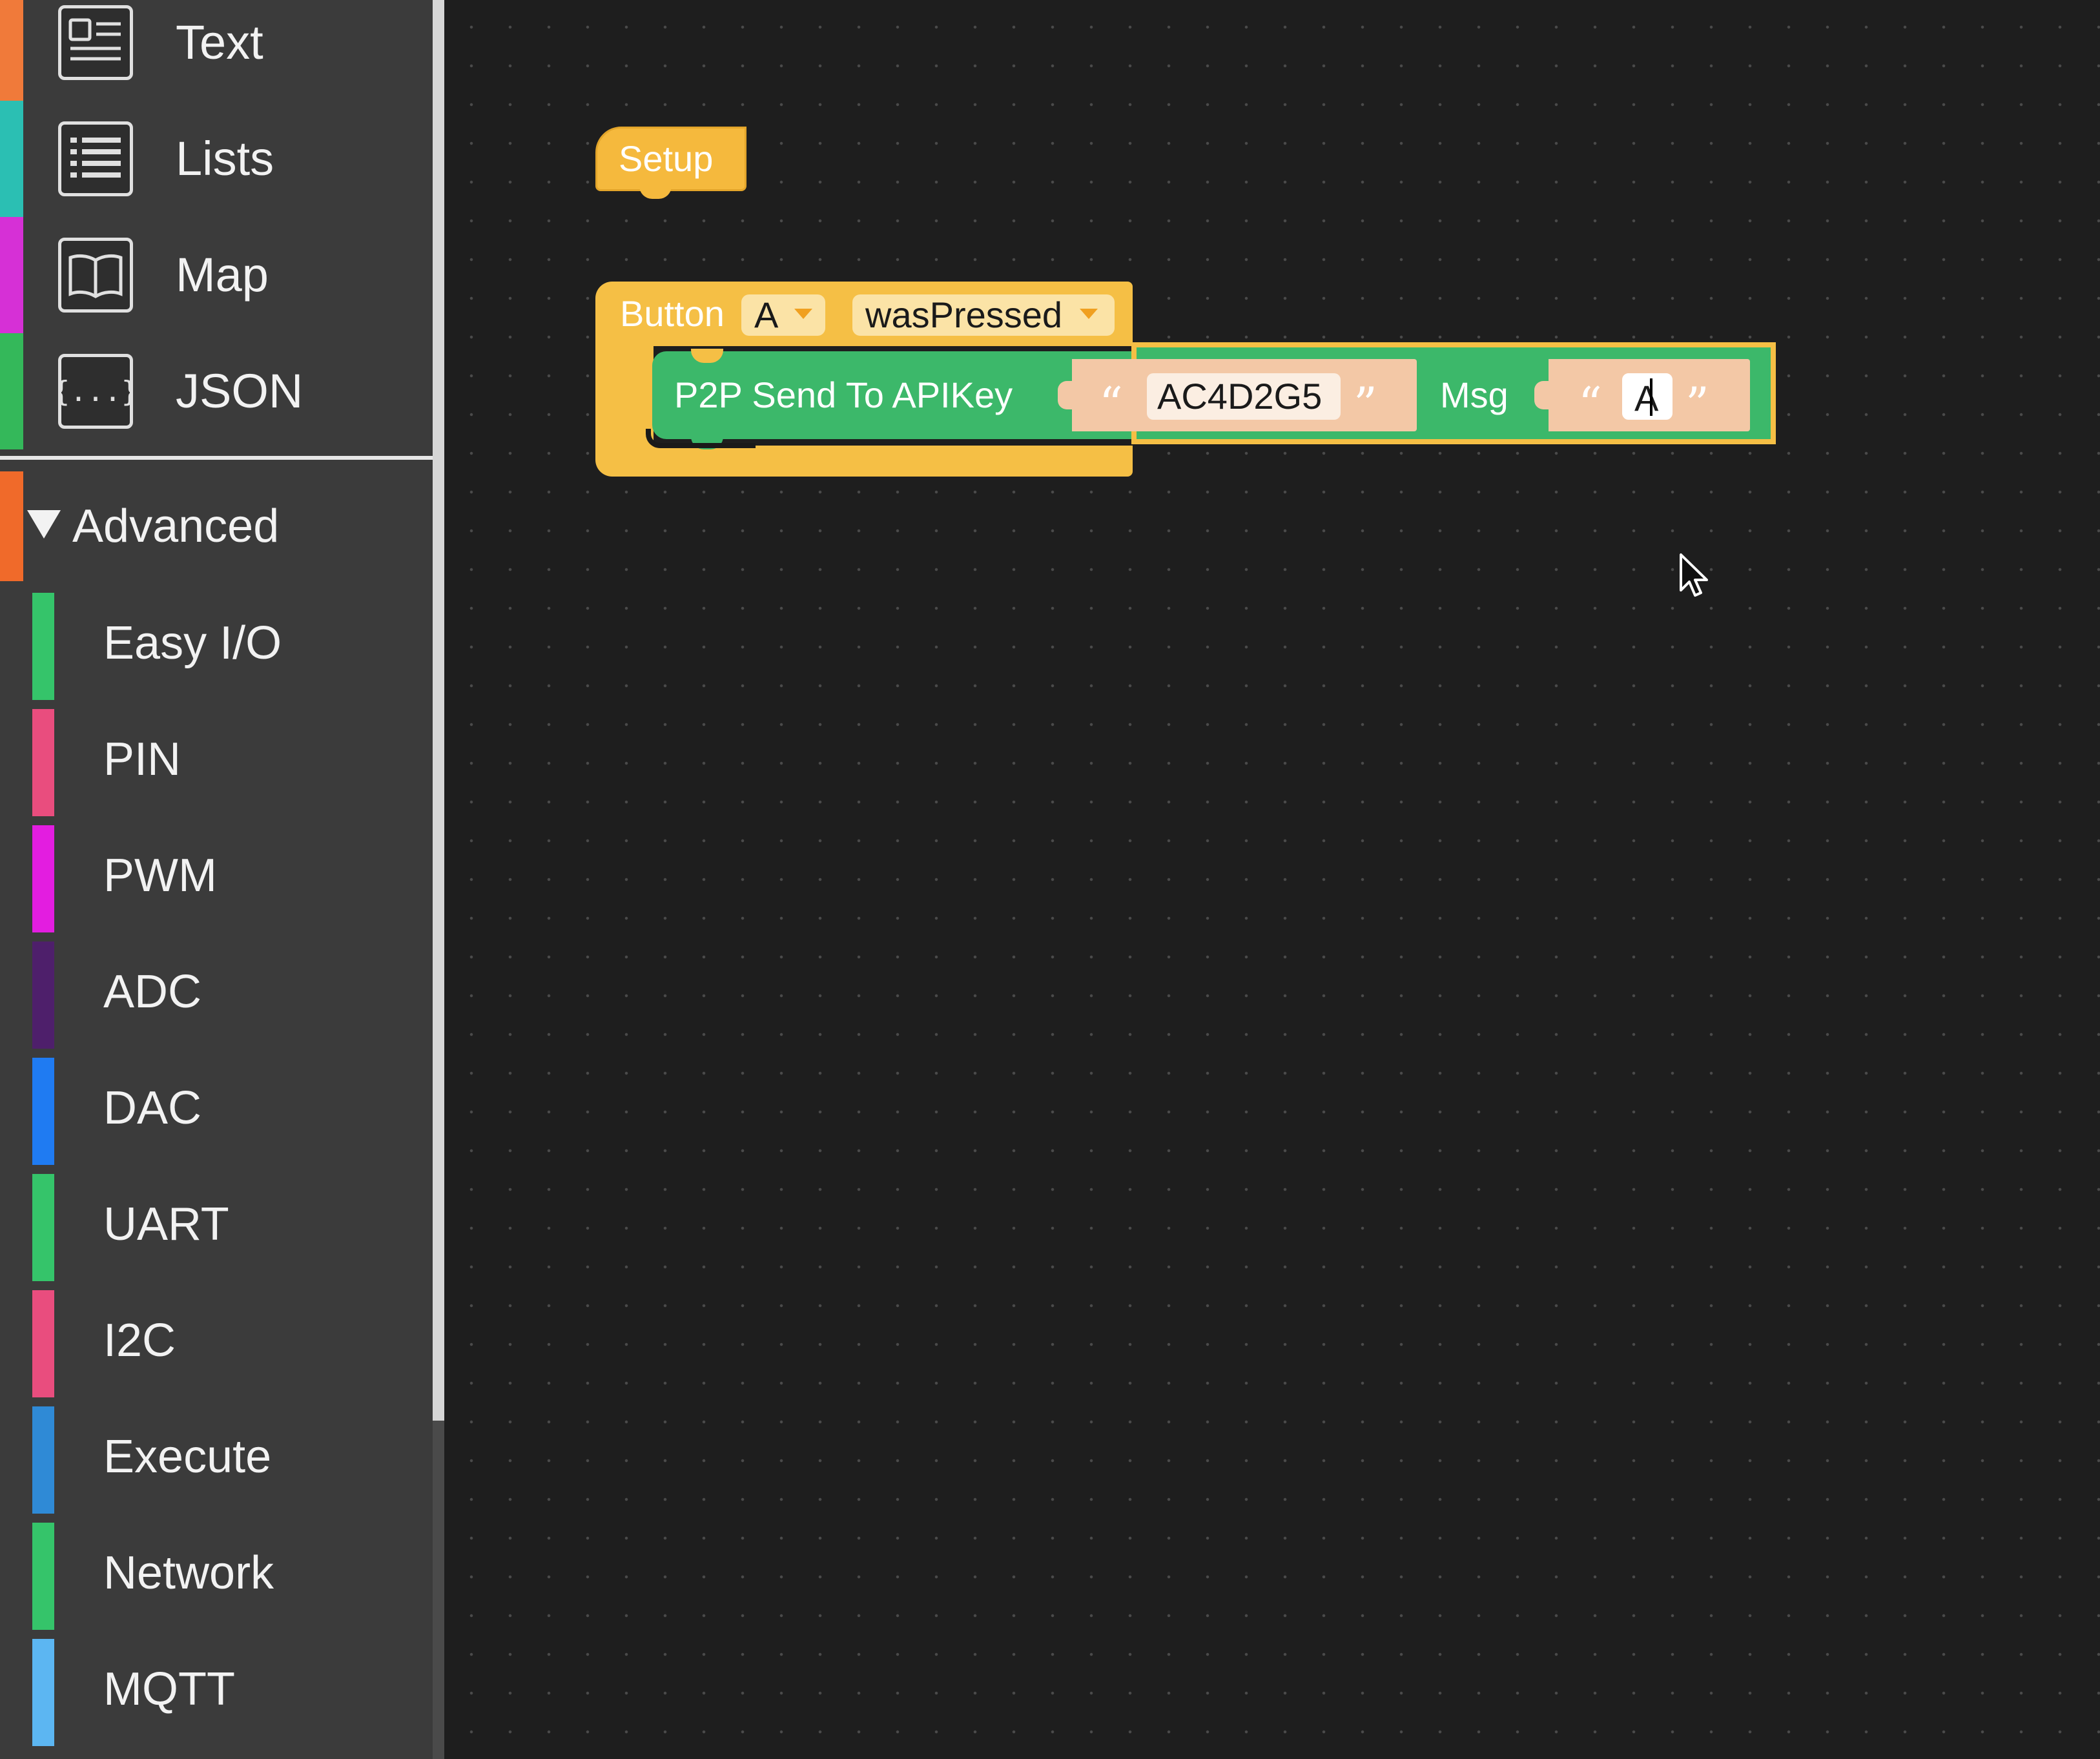  Describe the element at coordinates (672, 313) in the screenshot. I see `button-event-label: Button` at that location.